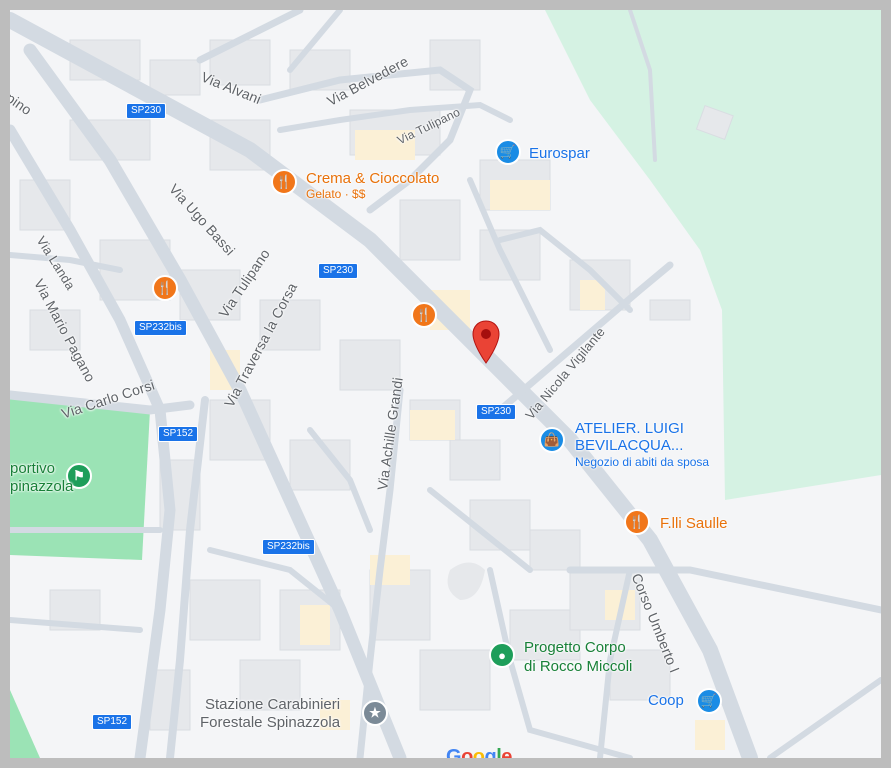 This screenshot has width=891, height=768. What do you see at coordinates (375, 713) in the screenshot?
I see `police-icon: ★` at bounding box center [375, 713].